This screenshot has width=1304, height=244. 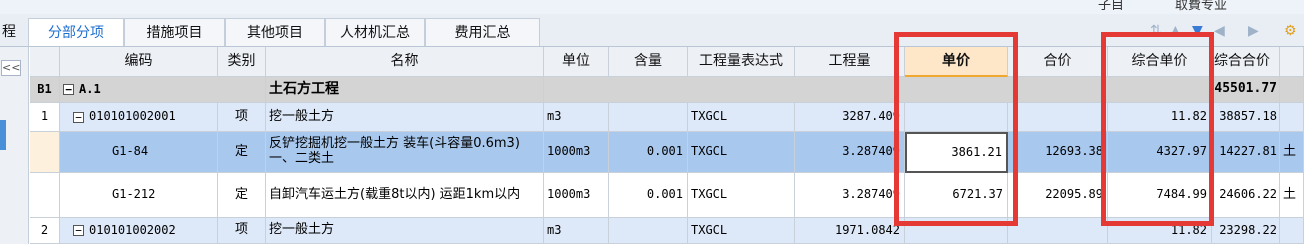 I want to click on side-selection-marker, so click(x=3, y=135).